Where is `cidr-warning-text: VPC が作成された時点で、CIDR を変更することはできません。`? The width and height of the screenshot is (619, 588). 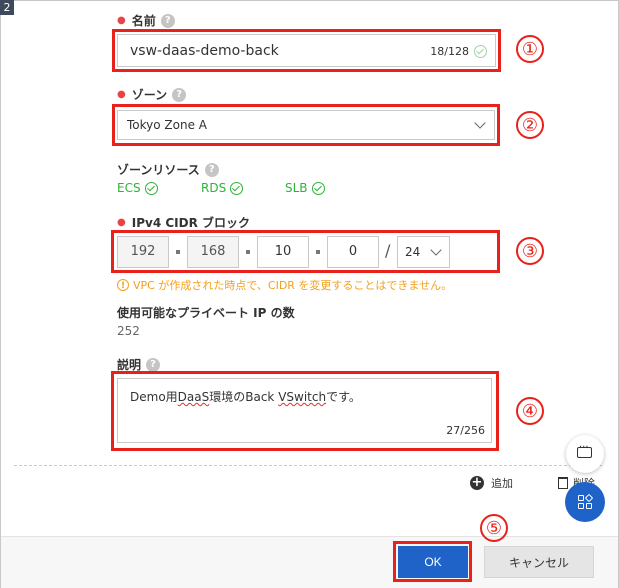 cidr-warning-text: VPC が作成された時点で、CIDR を変更することはできません。 is located at coordinates (293, 285).